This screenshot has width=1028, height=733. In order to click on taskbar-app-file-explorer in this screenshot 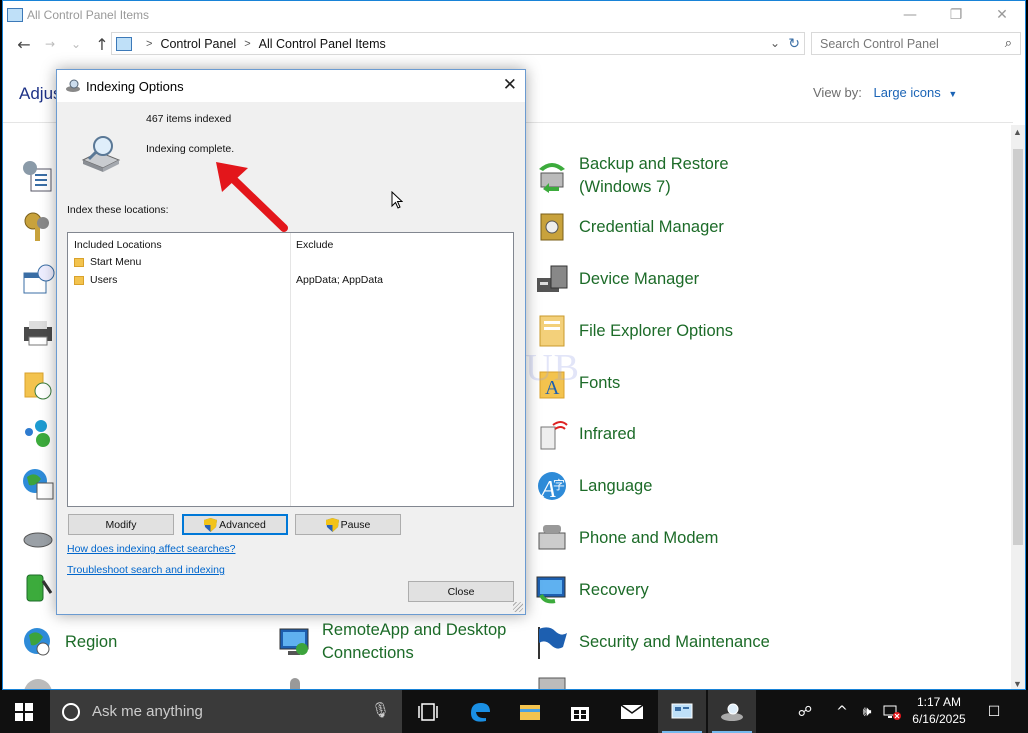, I will do `click(530, 711)`.